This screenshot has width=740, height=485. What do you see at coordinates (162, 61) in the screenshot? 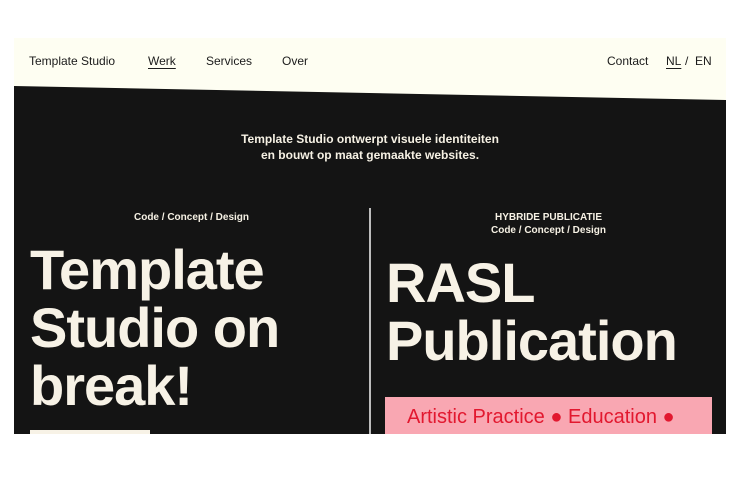
I see `nav-item-werk: Werk` at bounding box center [162, 61].